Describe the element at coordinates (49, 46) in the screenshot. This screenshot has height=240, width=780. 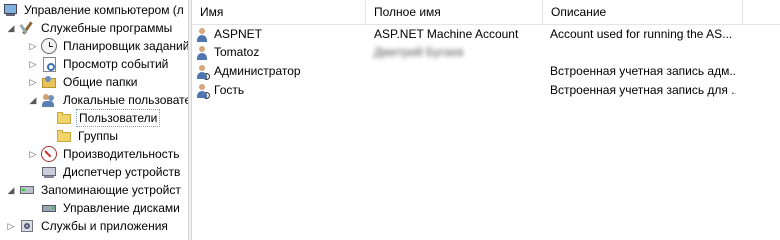
I see `clock-icon` at that location.